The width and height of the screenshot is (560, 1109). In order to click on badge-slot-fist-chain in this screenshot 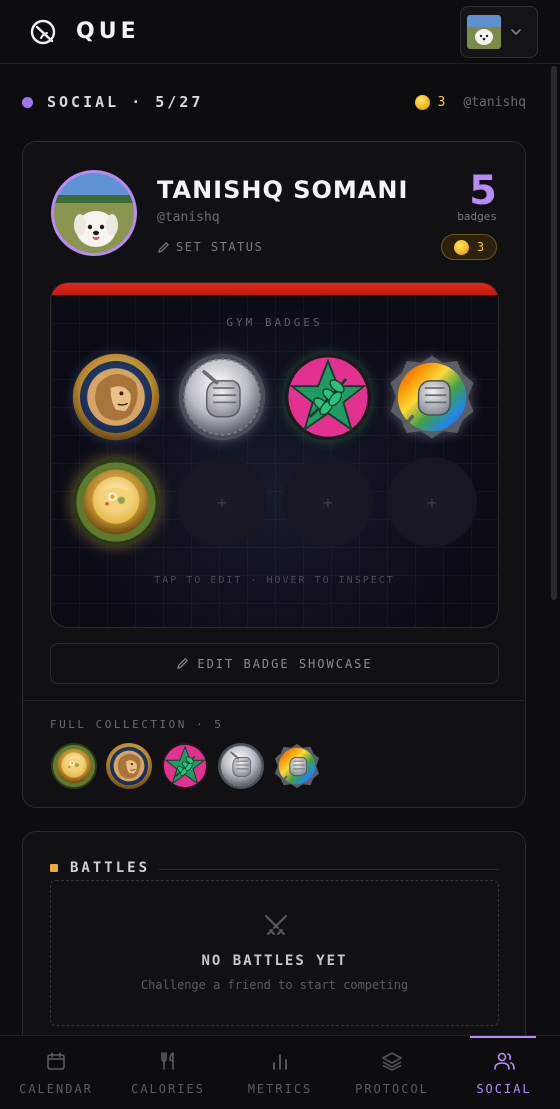, I will do `click(222, 397)`.